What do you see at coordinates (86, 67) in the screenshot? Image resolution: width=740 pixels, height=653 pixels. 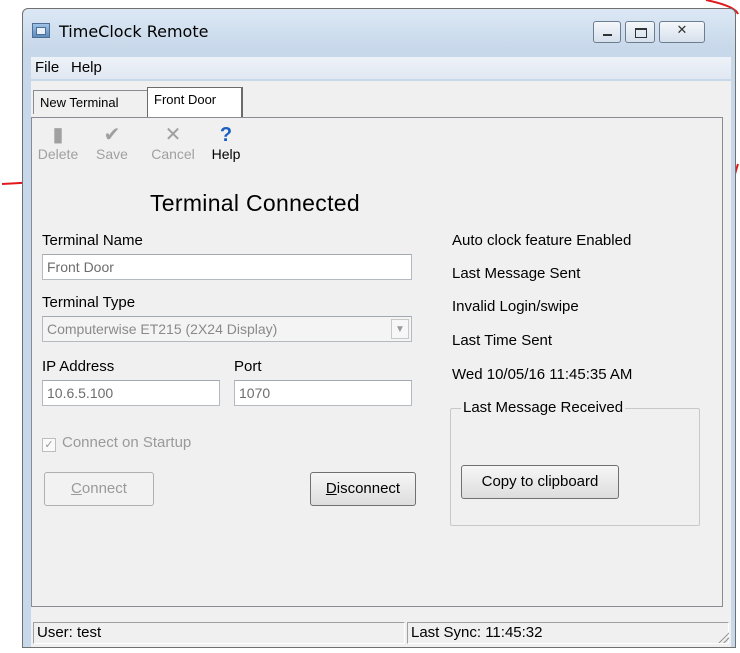 I see `menu-help: Help` at bounding box center [86, 67].